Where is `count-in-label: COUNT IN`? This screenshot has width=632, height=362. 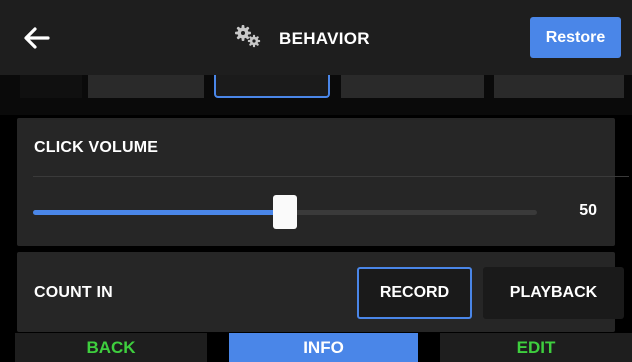 count-in-label: COUNT IN is located at coordinates (73, 292).